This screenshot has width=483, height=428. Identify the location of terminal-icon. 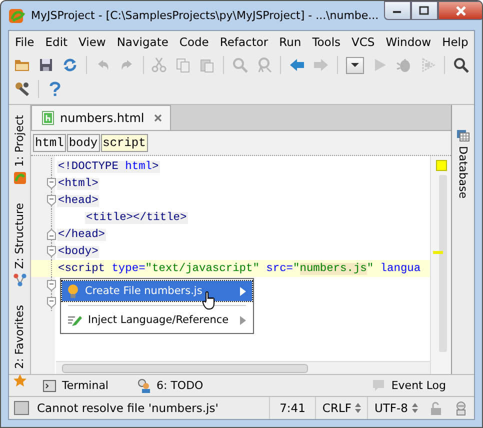
(49, 386).